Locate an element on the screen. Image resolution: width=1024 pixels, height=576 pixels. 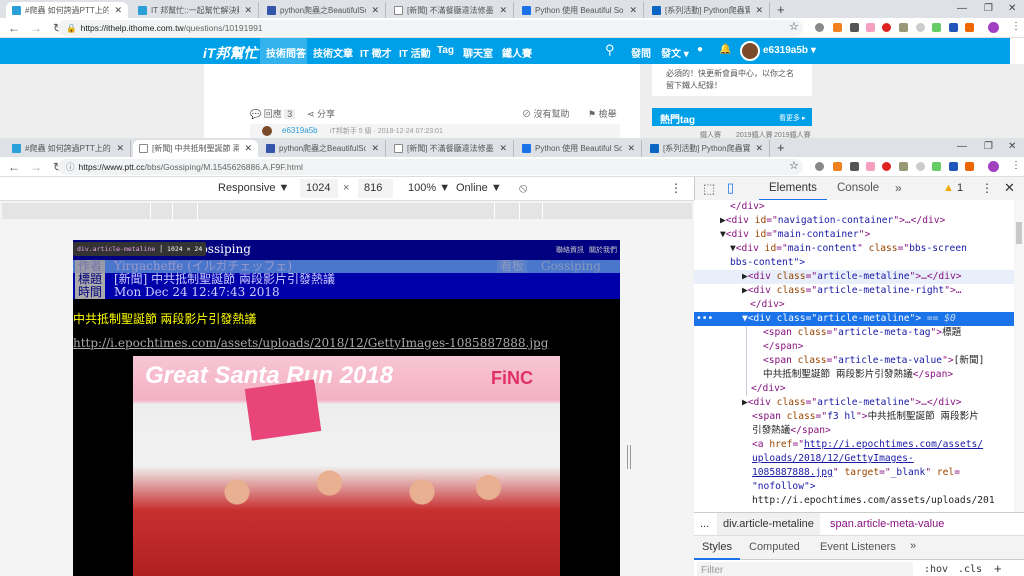
devtools-close-icon: ✕ is located at coordinates (1009, 188).